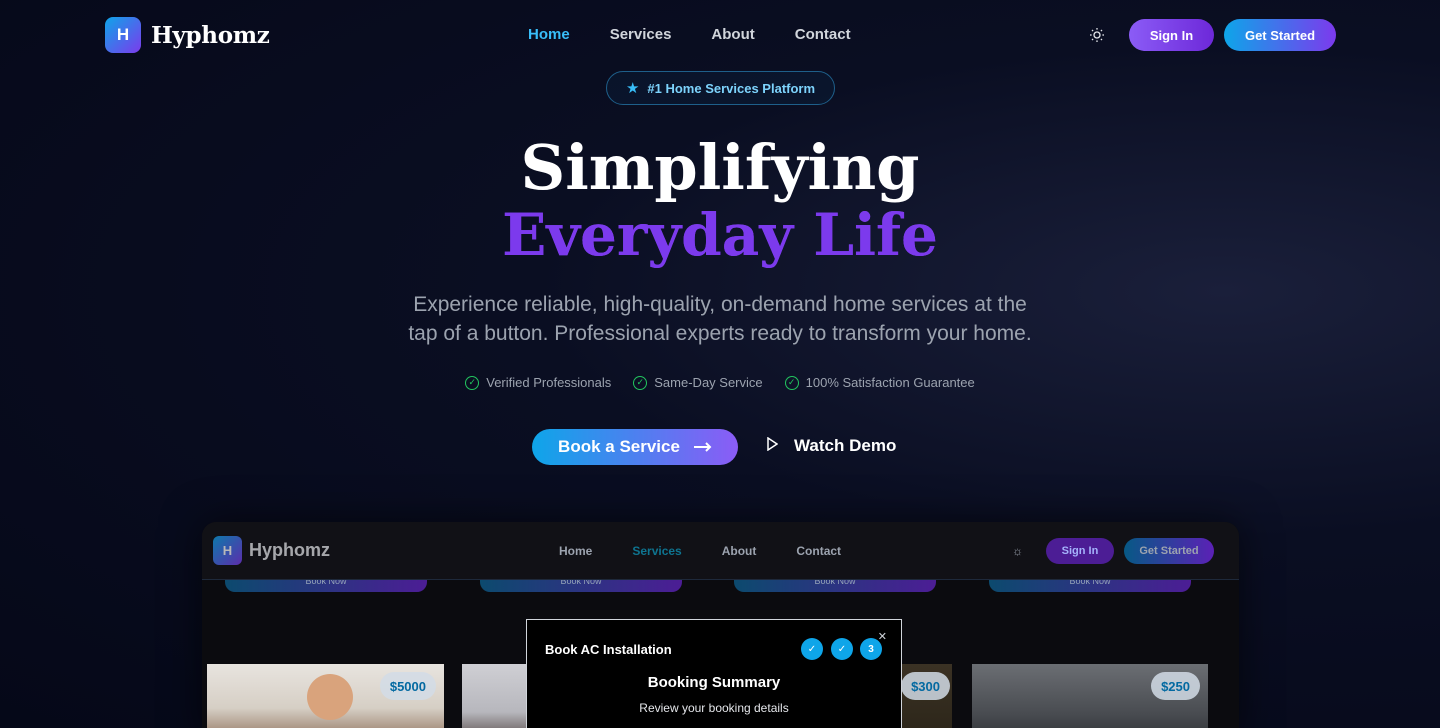 This screenshot has width=1440, height=728. Describe the element at coordinates (407, 686) in the screenshot. I see `price-badge: $5000` at that location.